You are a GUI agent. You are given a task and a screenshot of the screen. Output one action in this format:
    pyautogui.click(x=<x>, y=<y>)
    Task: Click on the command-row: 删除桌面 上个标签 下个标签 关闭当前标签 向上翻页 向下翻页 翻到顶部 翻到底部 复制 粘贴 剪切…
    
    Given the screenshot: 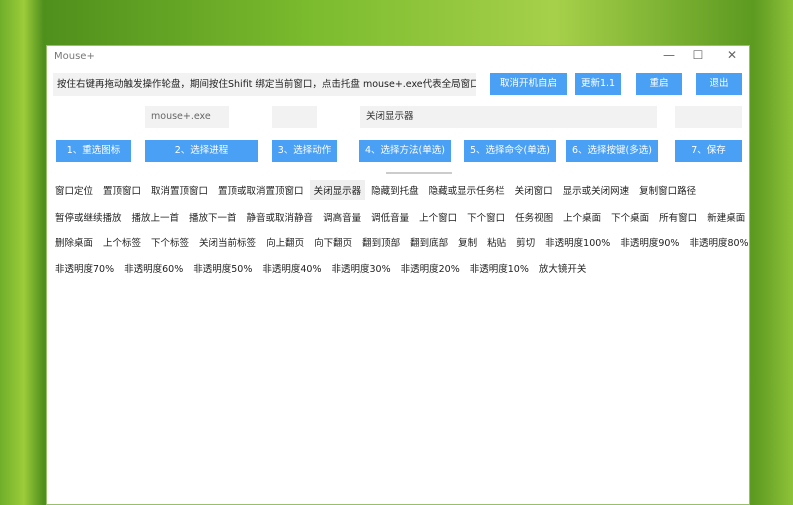 What is the action you would take?
    pyautogui.click(x=403, y=242)
    